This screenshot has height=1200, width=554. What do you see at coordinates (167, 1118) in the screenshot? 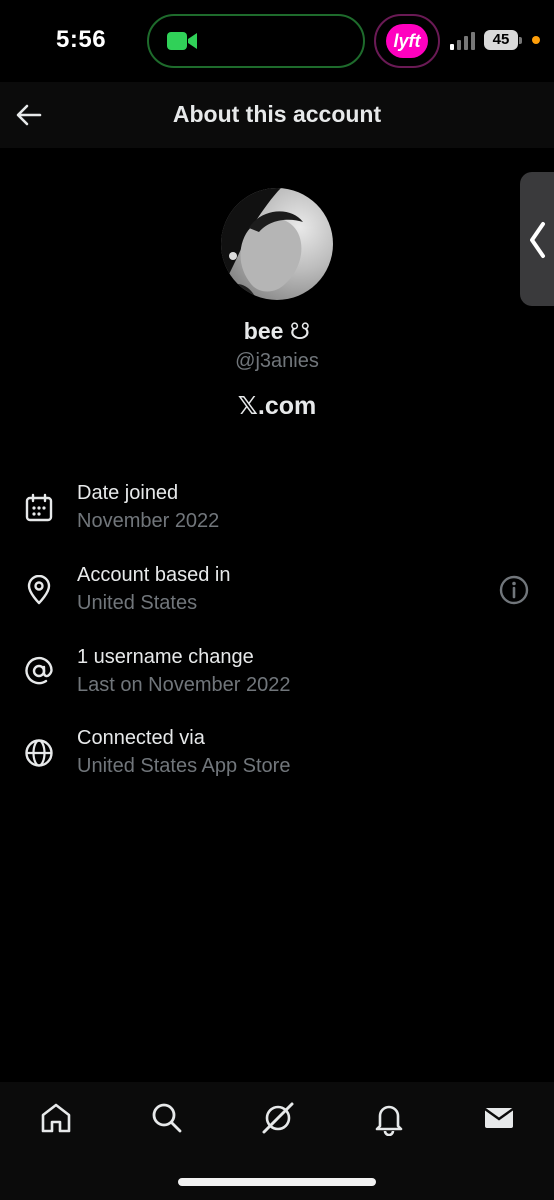
I see `search-icon` at bounding box center [167, 1118].